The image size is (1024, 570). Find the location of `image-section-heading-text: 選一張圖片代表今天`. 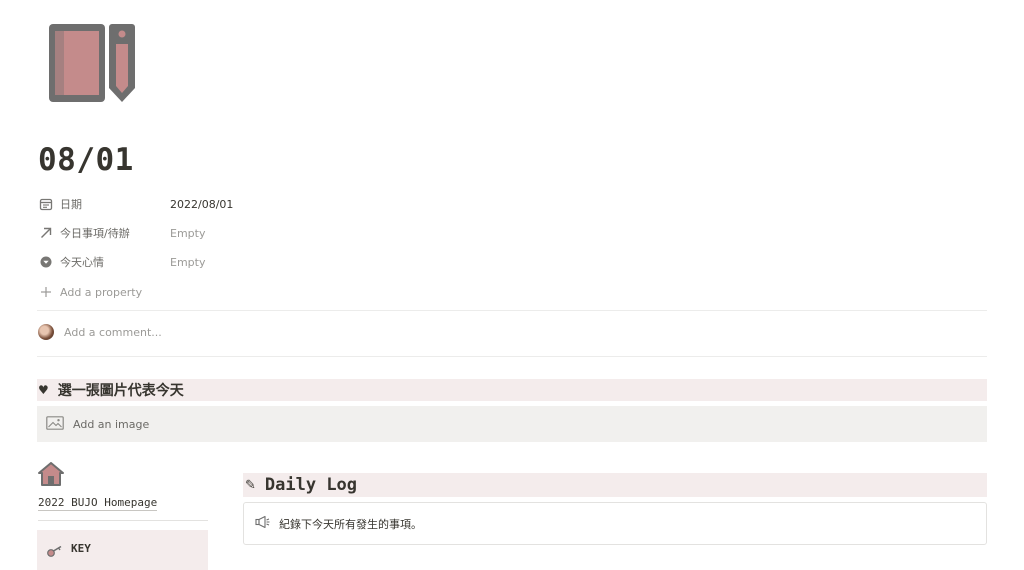

image-section-heading-text: 選一張圖片代表今天 is located at coordinates (120, 391).